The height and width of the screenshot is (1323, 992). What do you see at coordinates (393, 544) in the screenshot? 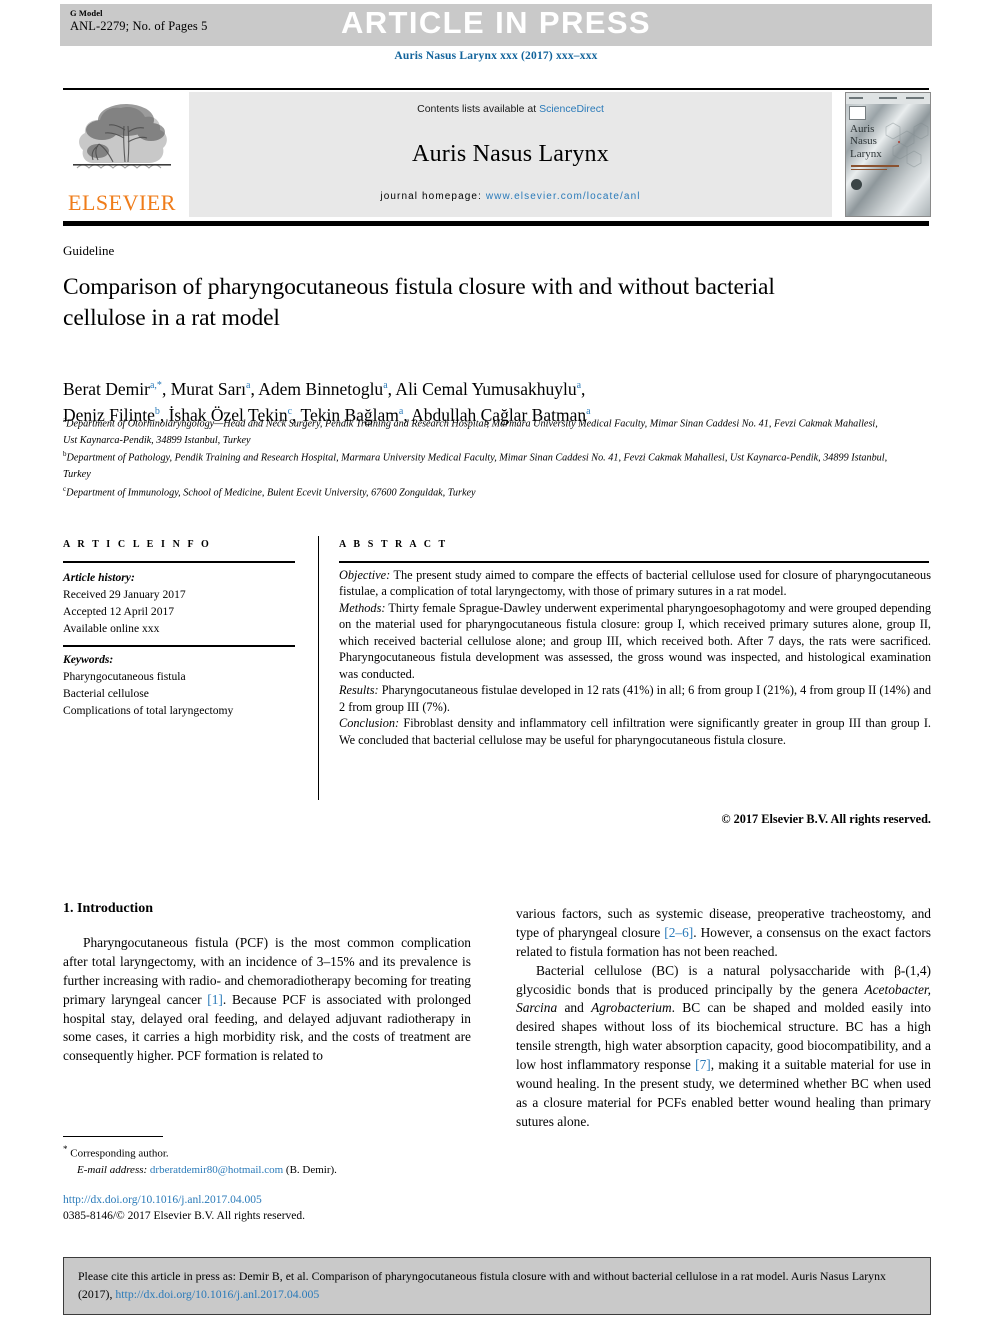
I see `abstract-heading: A B S T R A C T` at bounding box center [393, 544].